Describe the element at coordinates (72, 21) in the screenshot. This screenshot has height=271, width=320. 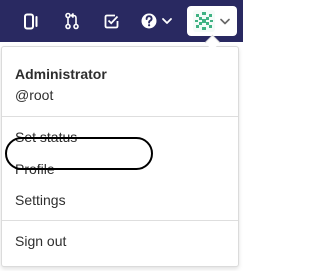
I see `merge-request-icon` at that location.